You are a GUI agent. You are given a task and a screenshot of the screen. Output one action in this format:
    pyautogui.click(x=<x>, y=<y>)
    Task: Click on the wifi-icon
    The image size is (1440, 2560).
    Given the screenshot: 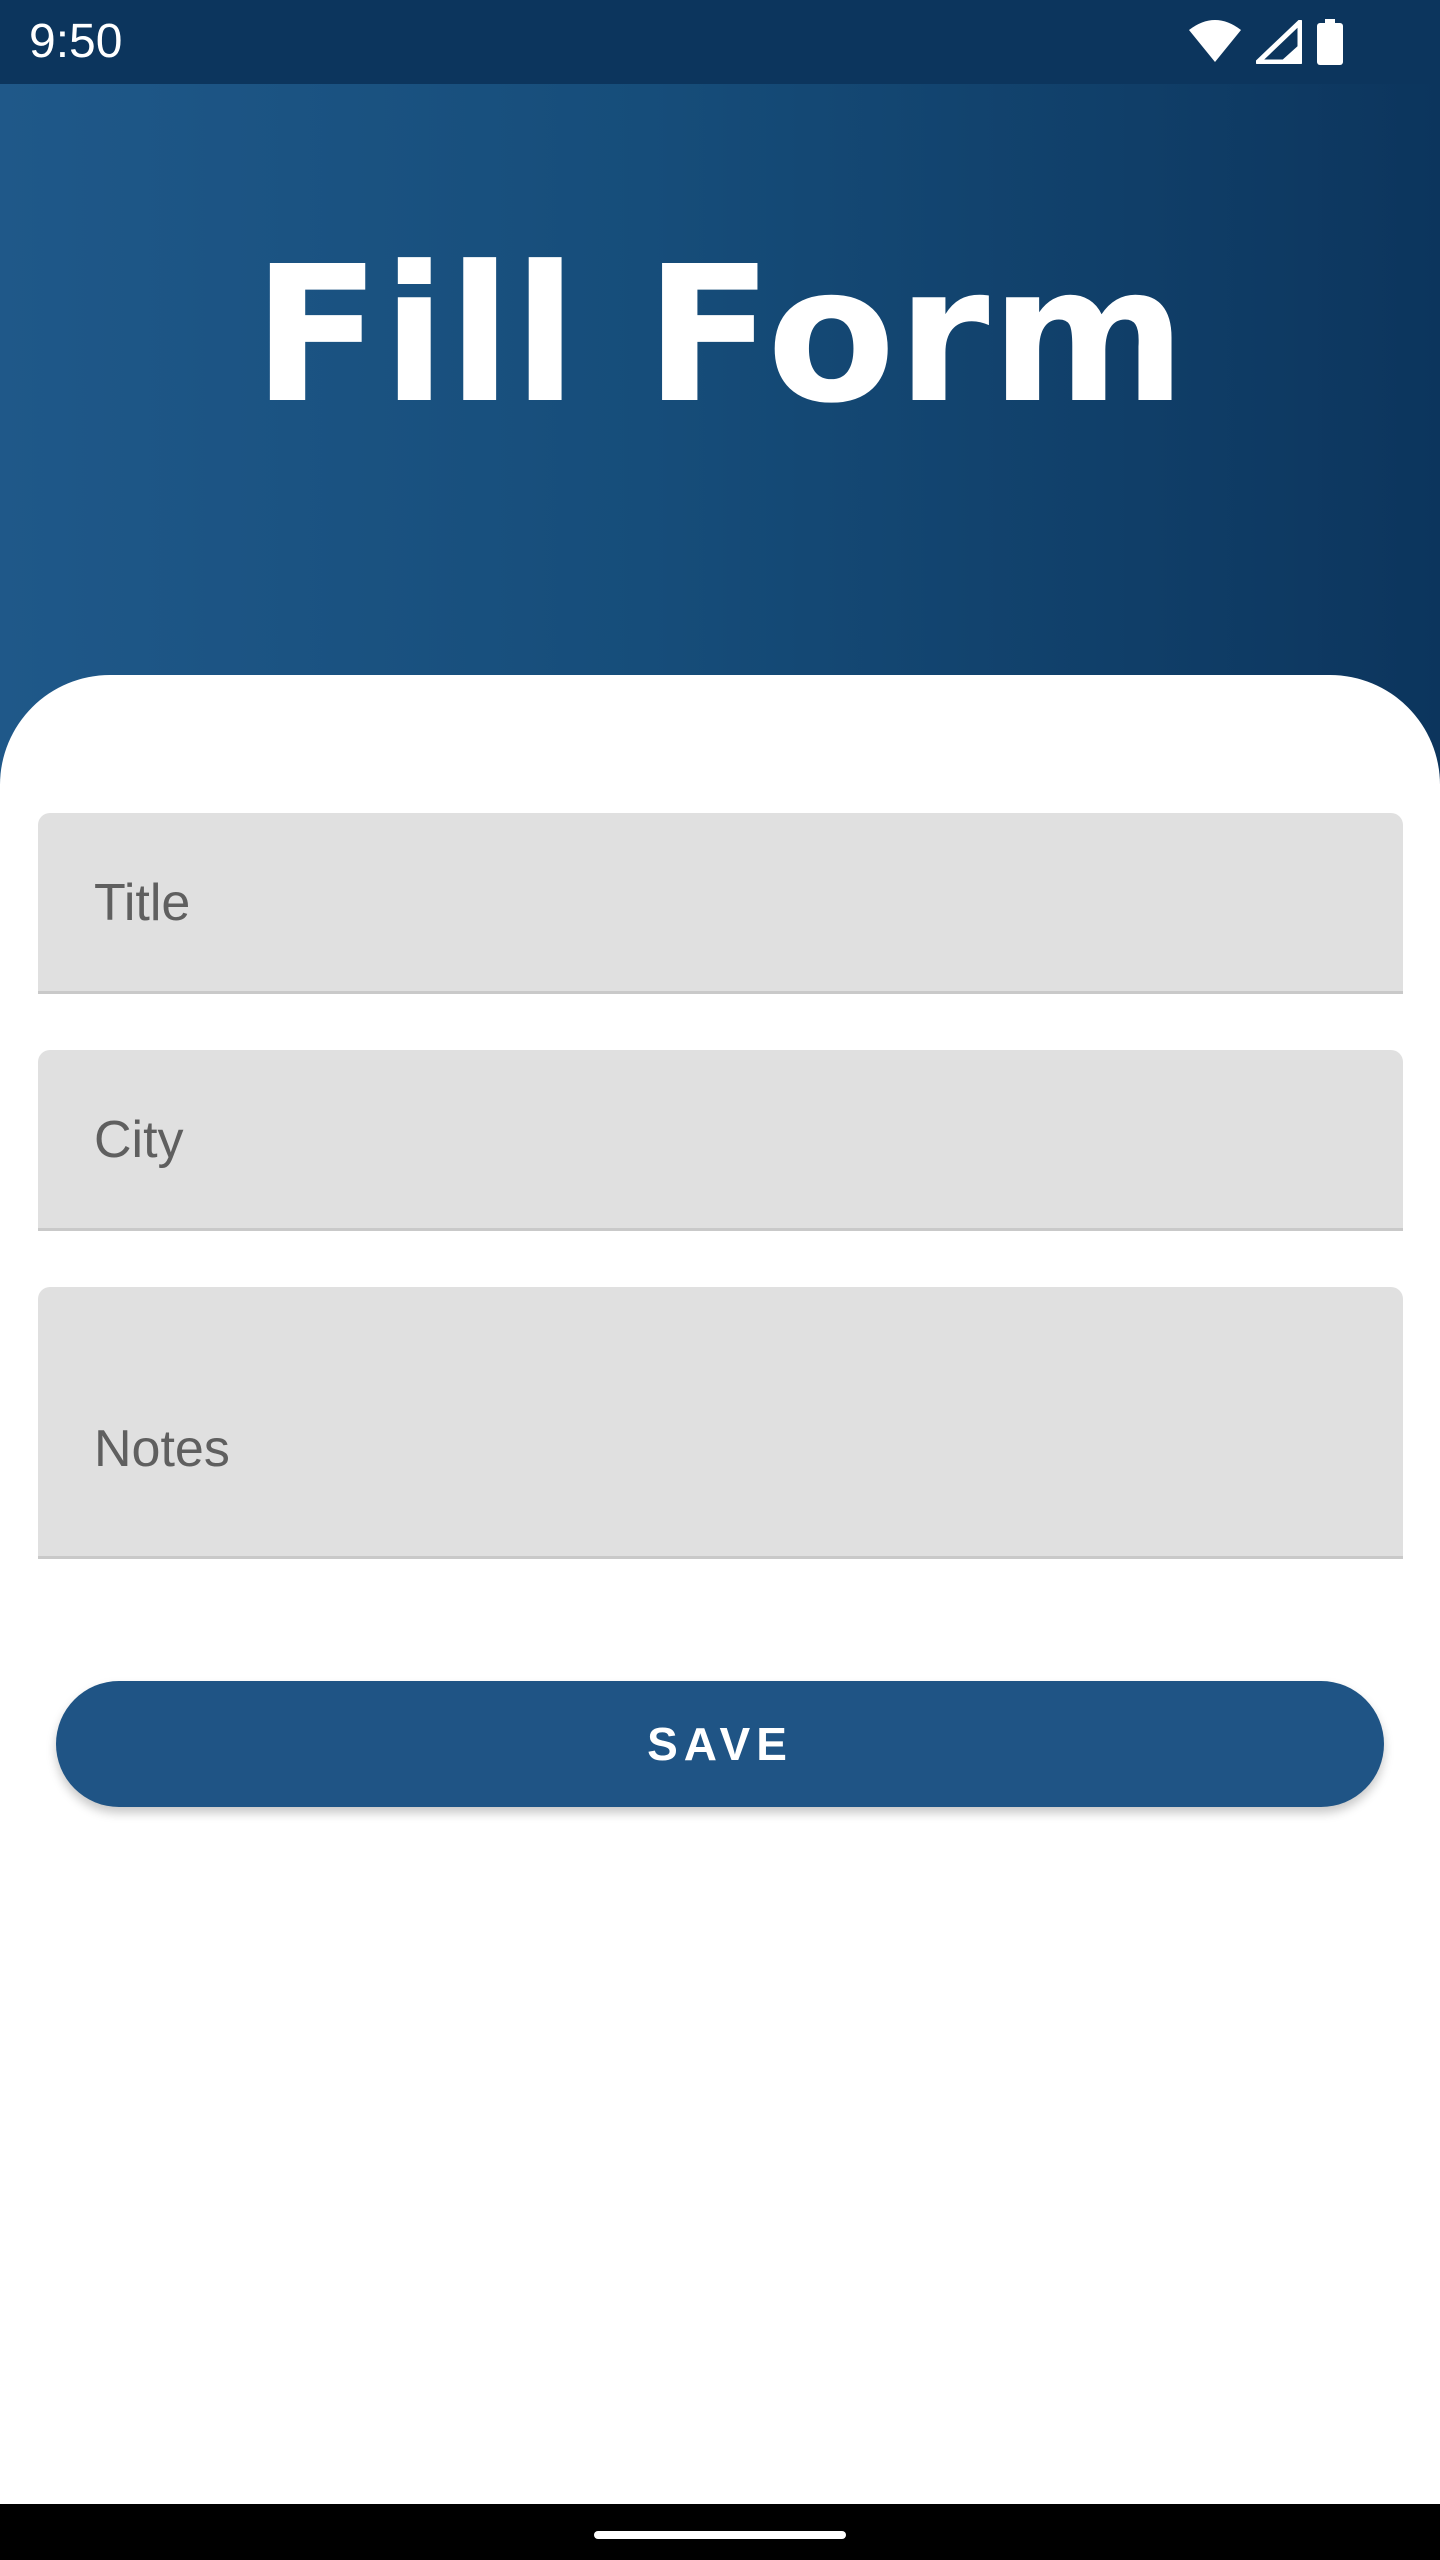 What is the action you would take?
    pyautogui.click(x=1215, y=42)
    